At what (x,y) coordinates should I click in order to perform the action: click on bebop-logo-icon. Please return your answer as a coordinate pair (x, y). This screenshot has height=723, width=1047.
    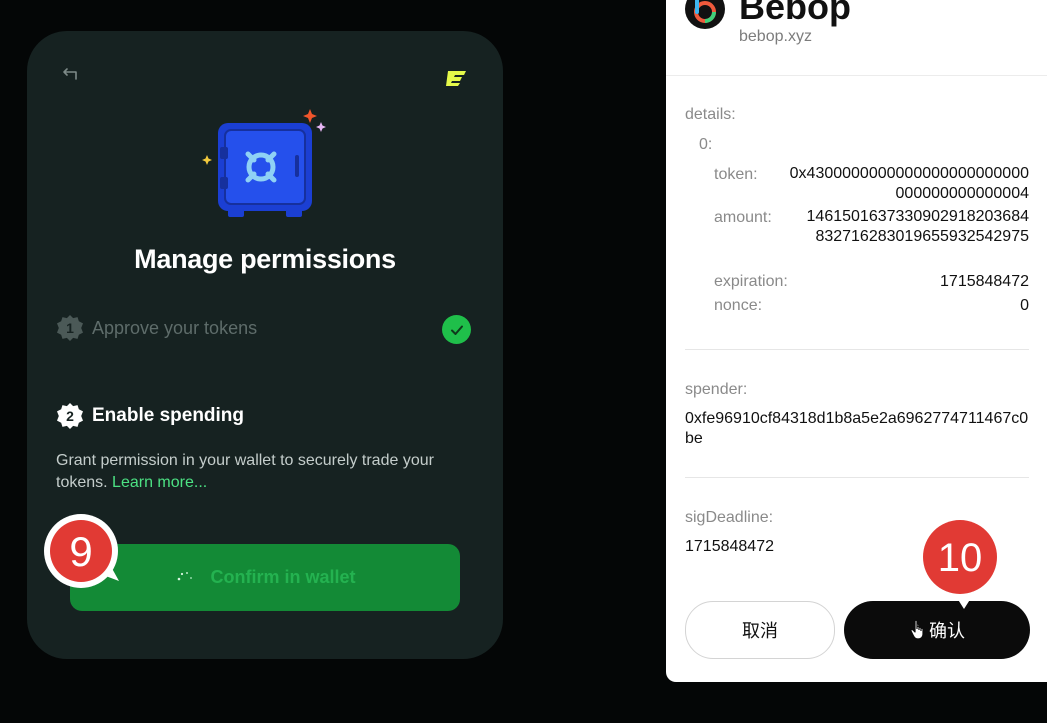
    Looking at the image, I should click on (456, 78).